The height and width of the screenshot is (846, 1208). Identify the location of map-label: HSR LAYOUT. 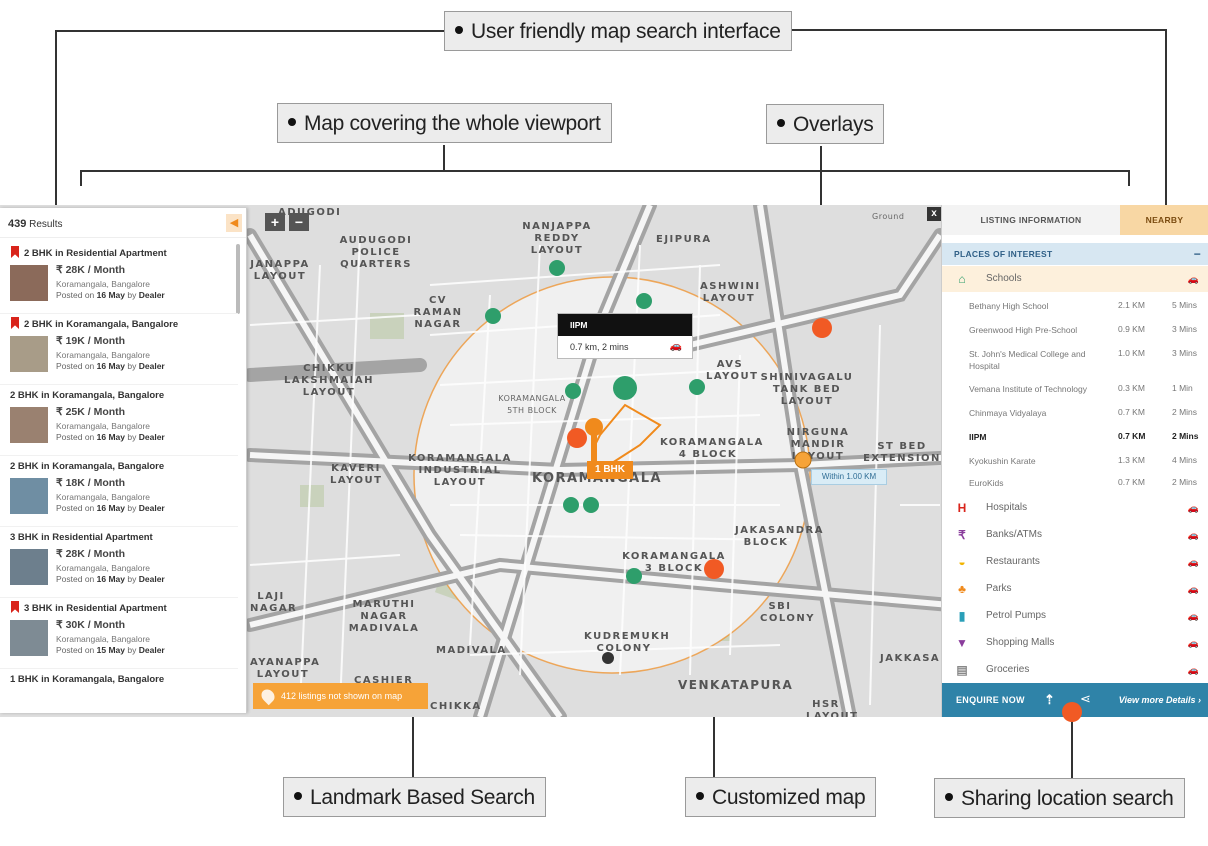
(832, 708).